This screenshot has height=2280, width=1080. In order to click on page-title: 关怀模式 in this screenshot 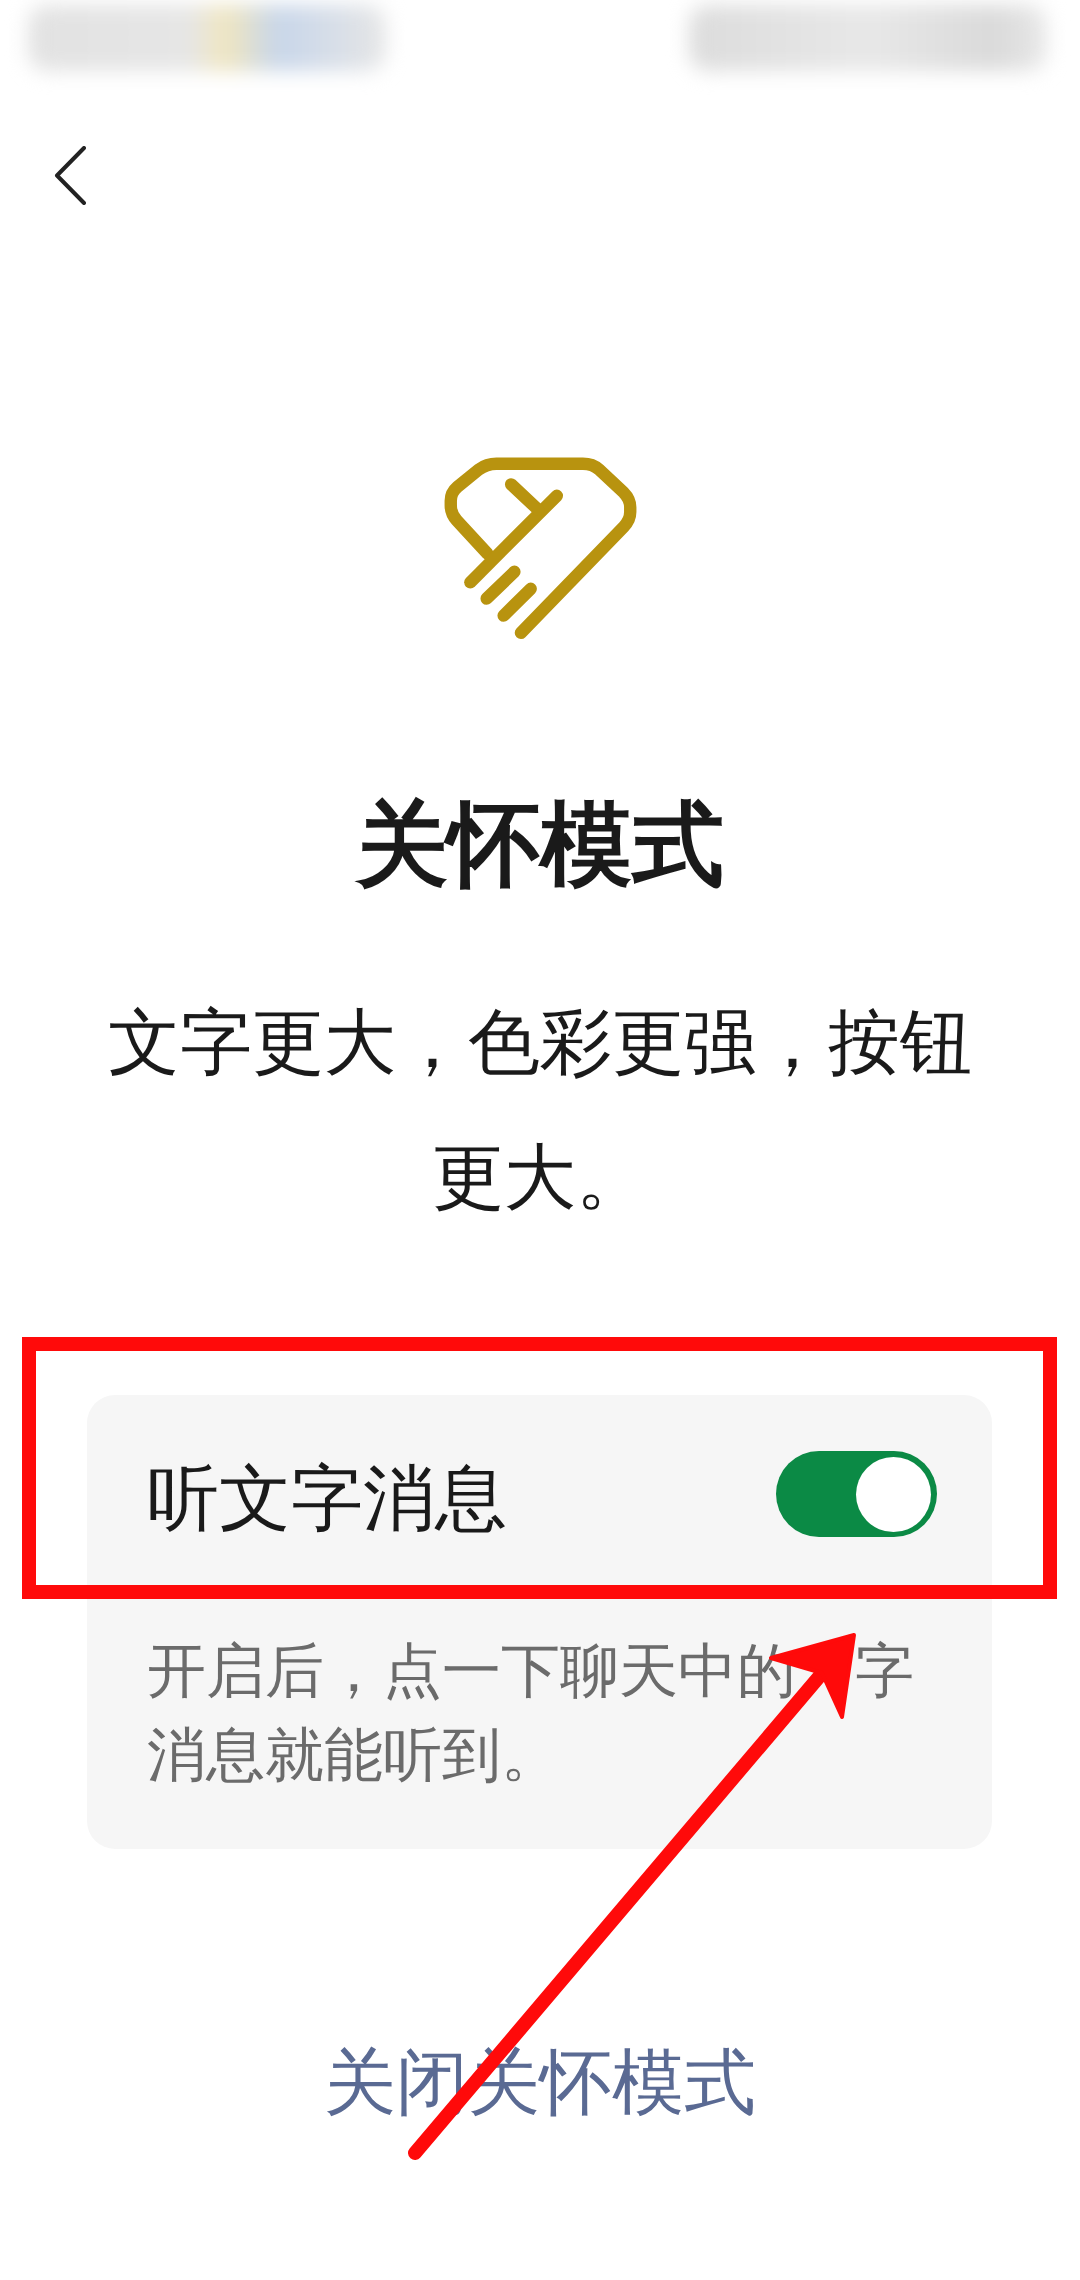, I will do `click(540, 845)`.